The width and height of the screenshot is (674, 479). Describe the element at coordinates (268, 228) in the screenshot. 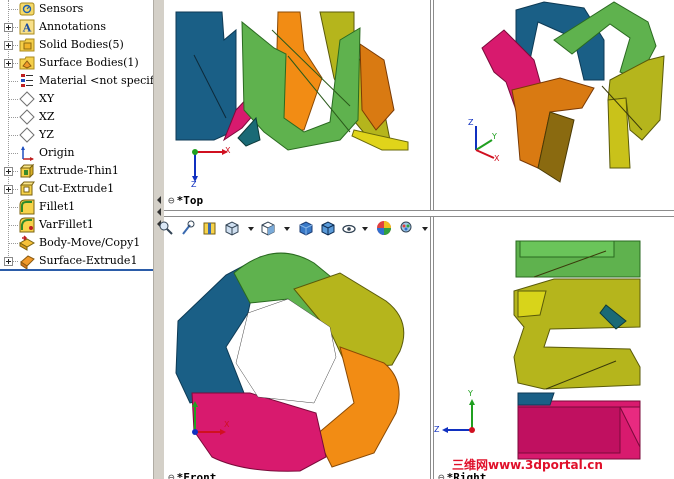

I see `display-style-icon` at that location.